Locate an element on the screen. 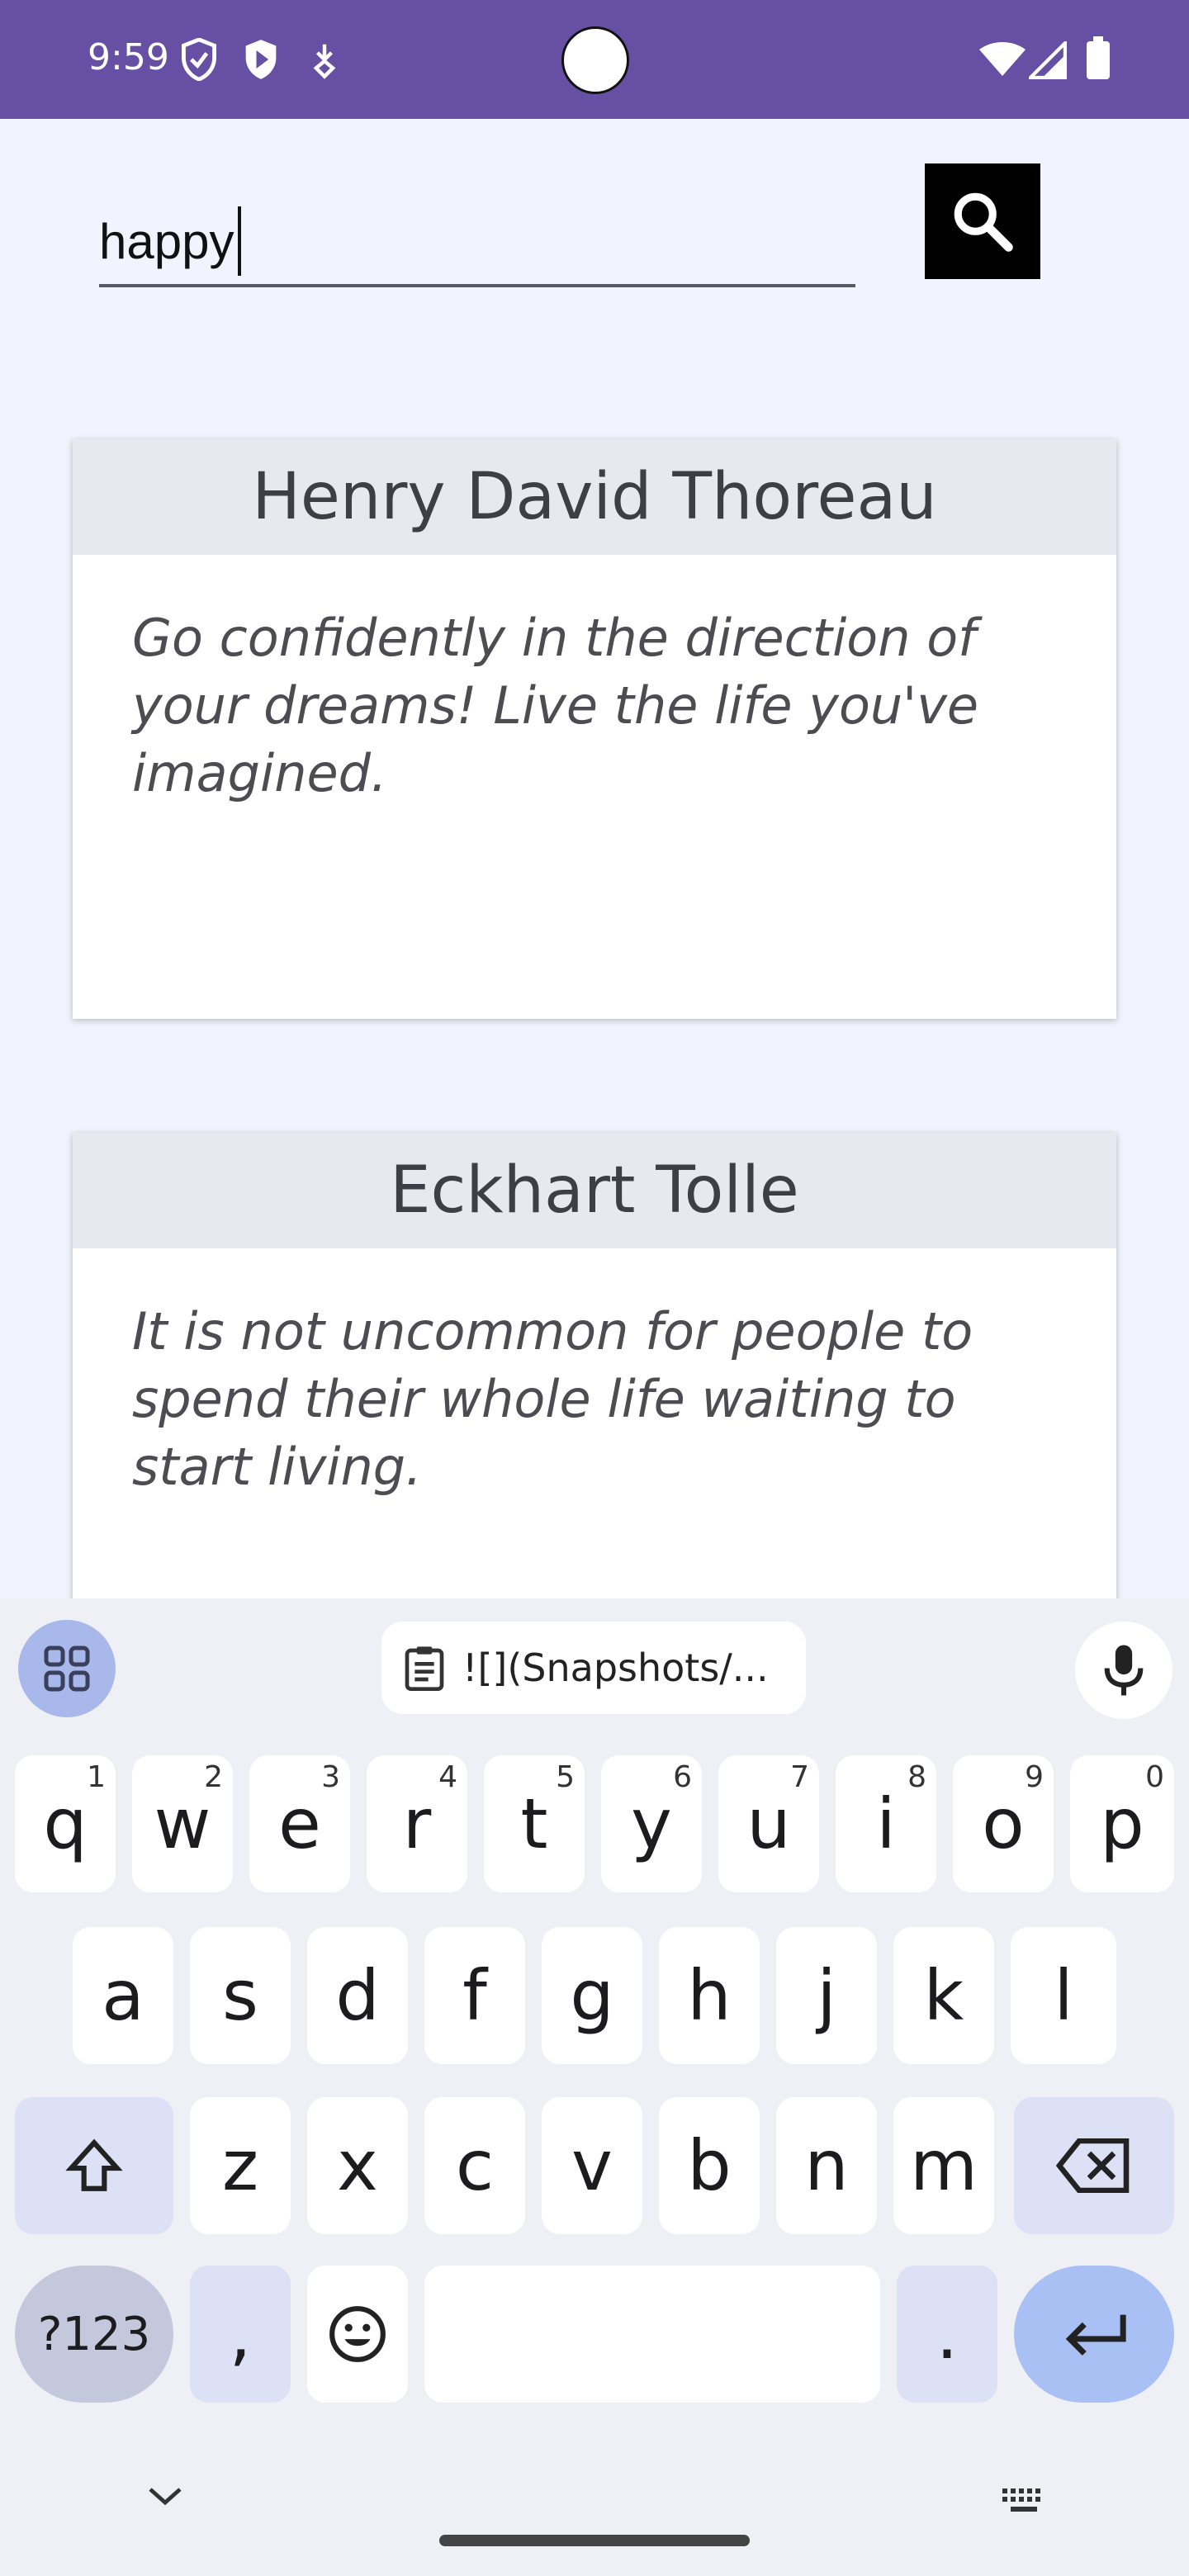  search-button is located at coordinates (982, 221).